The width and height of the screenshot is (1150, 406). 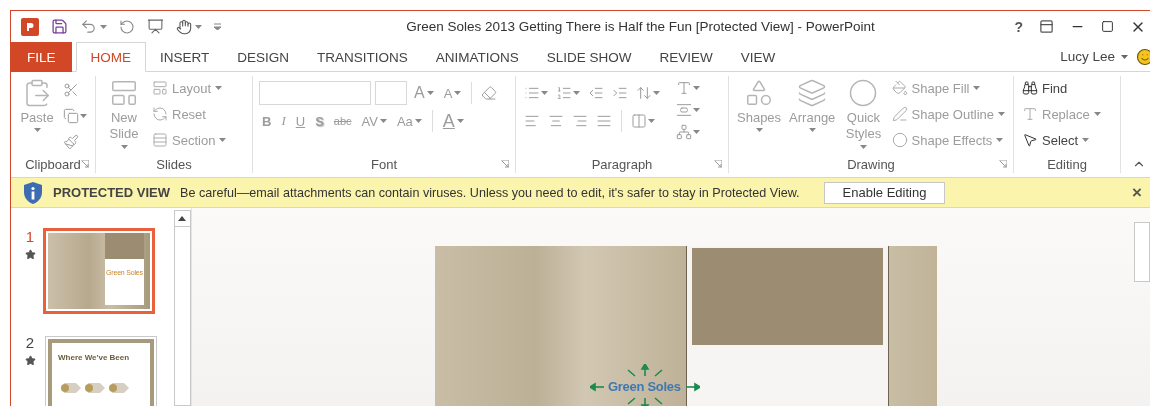 I want to click on binoculars-icon, so click(x=1030, y=88).